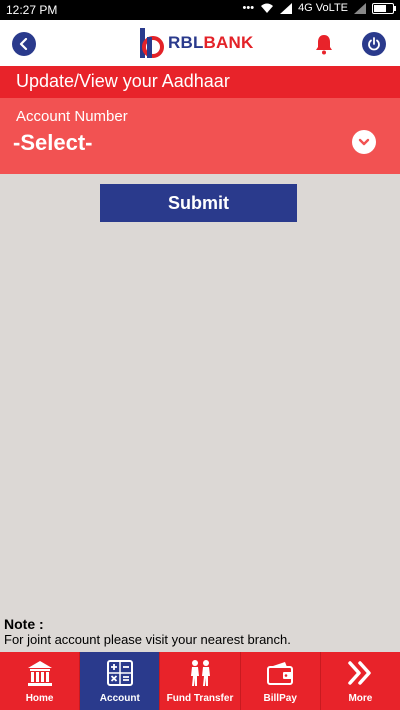 The width and height of the screenshot is (400, 710). I want to click on power-icon, so click(374, 44).